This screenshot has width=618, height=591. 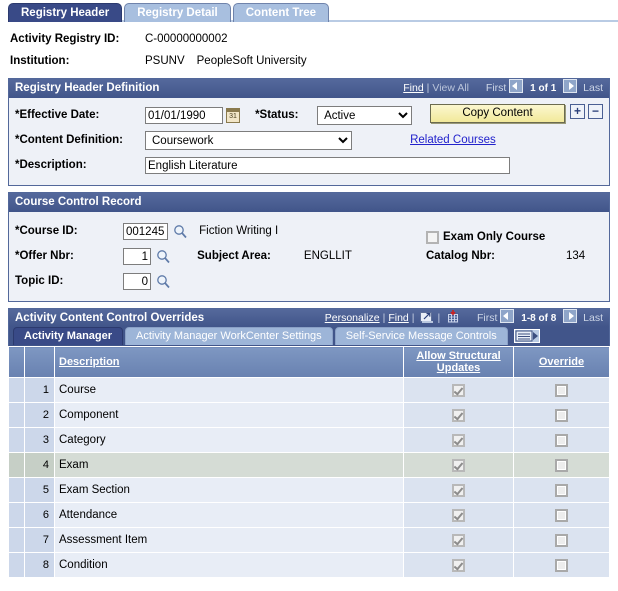 I want to click on expand-grid-icon, so click(x=427, y=319).